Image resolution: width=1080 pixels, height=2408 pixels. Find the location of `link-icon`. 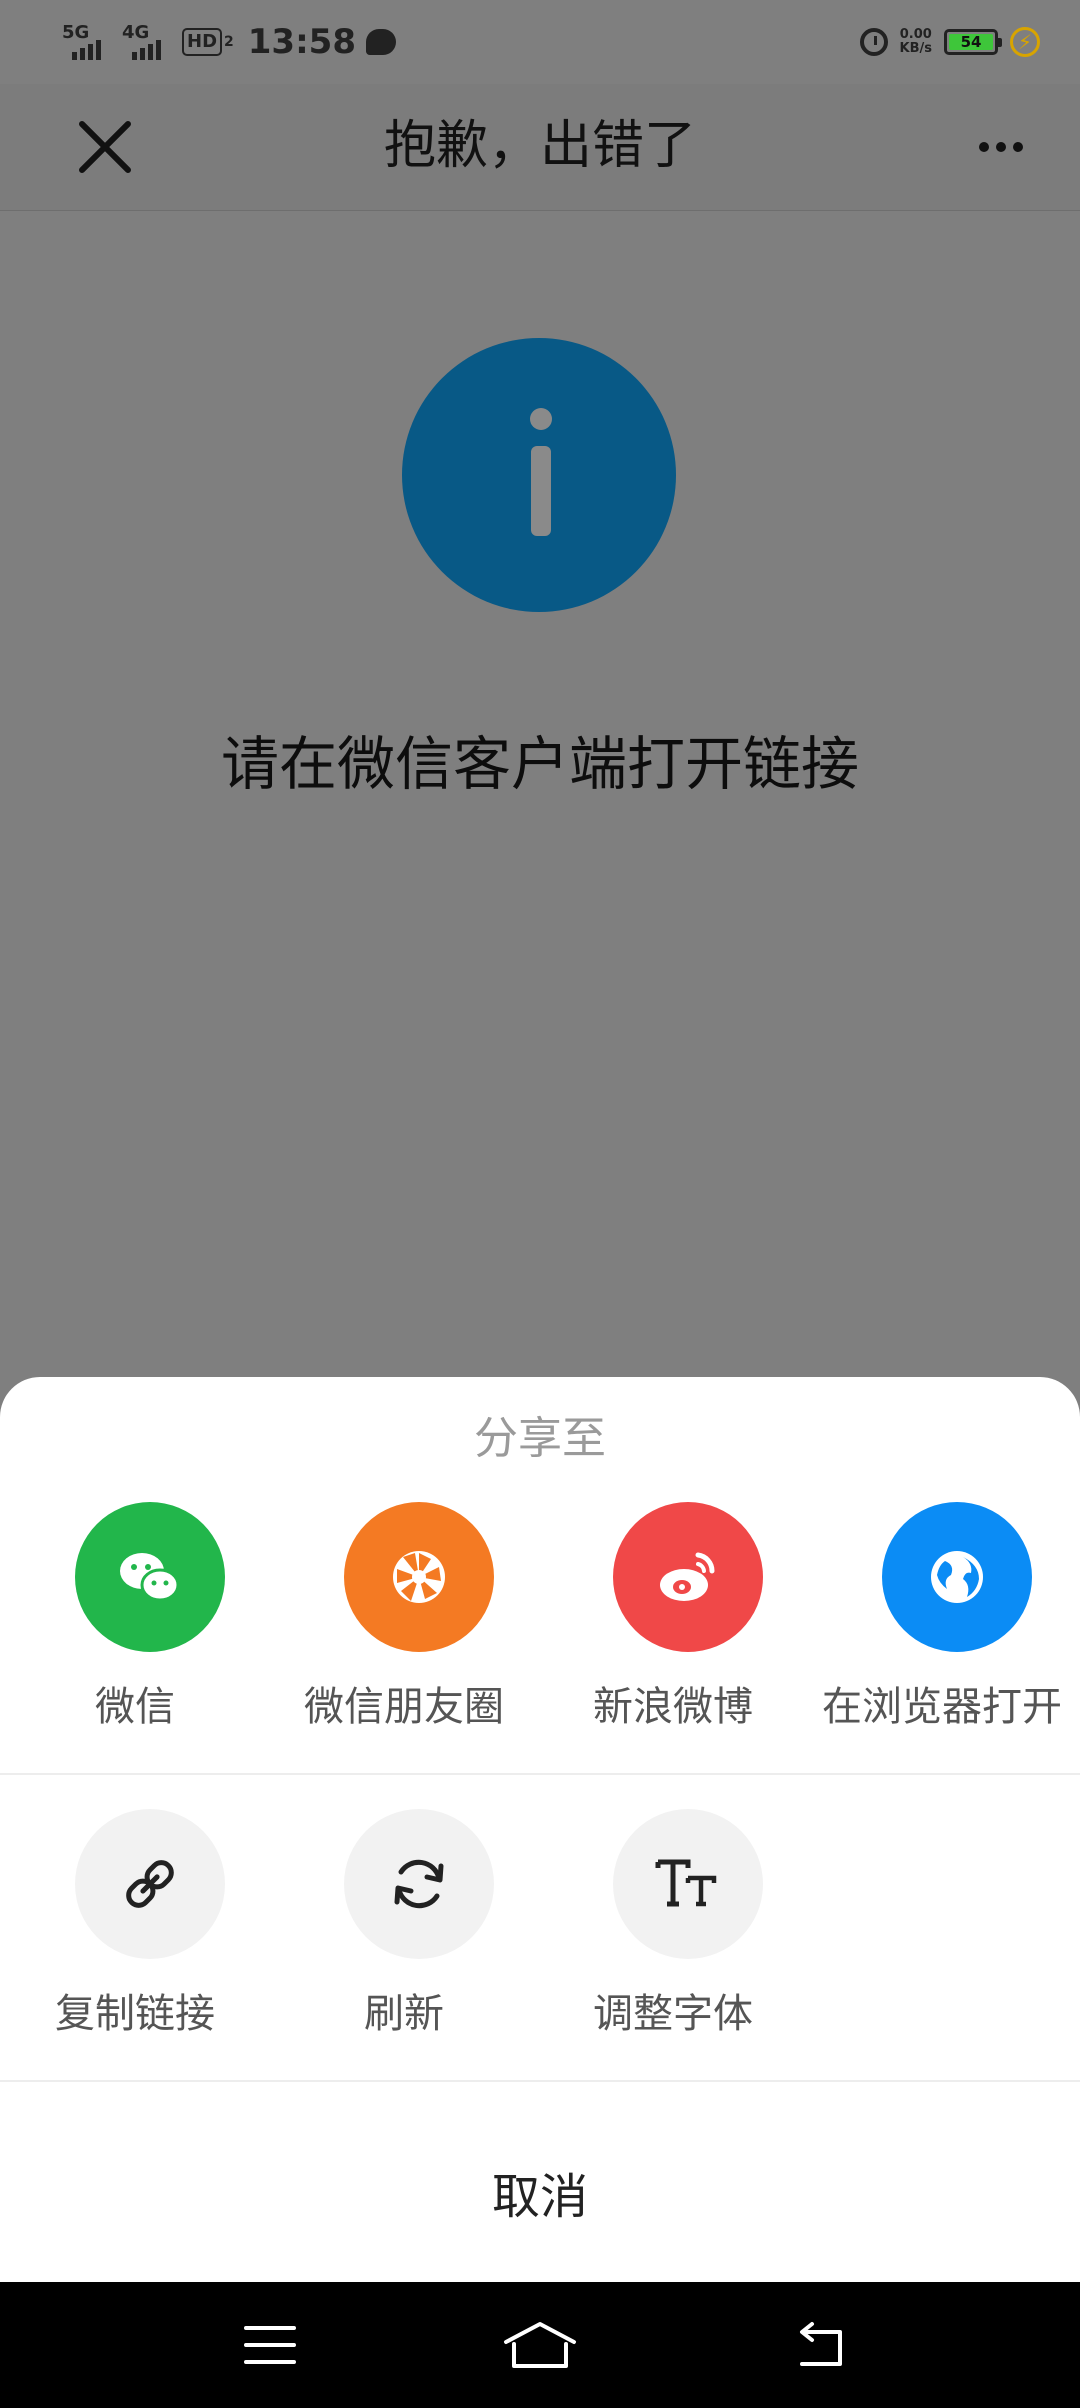

link-icon is located at coordinates (150, 1884).